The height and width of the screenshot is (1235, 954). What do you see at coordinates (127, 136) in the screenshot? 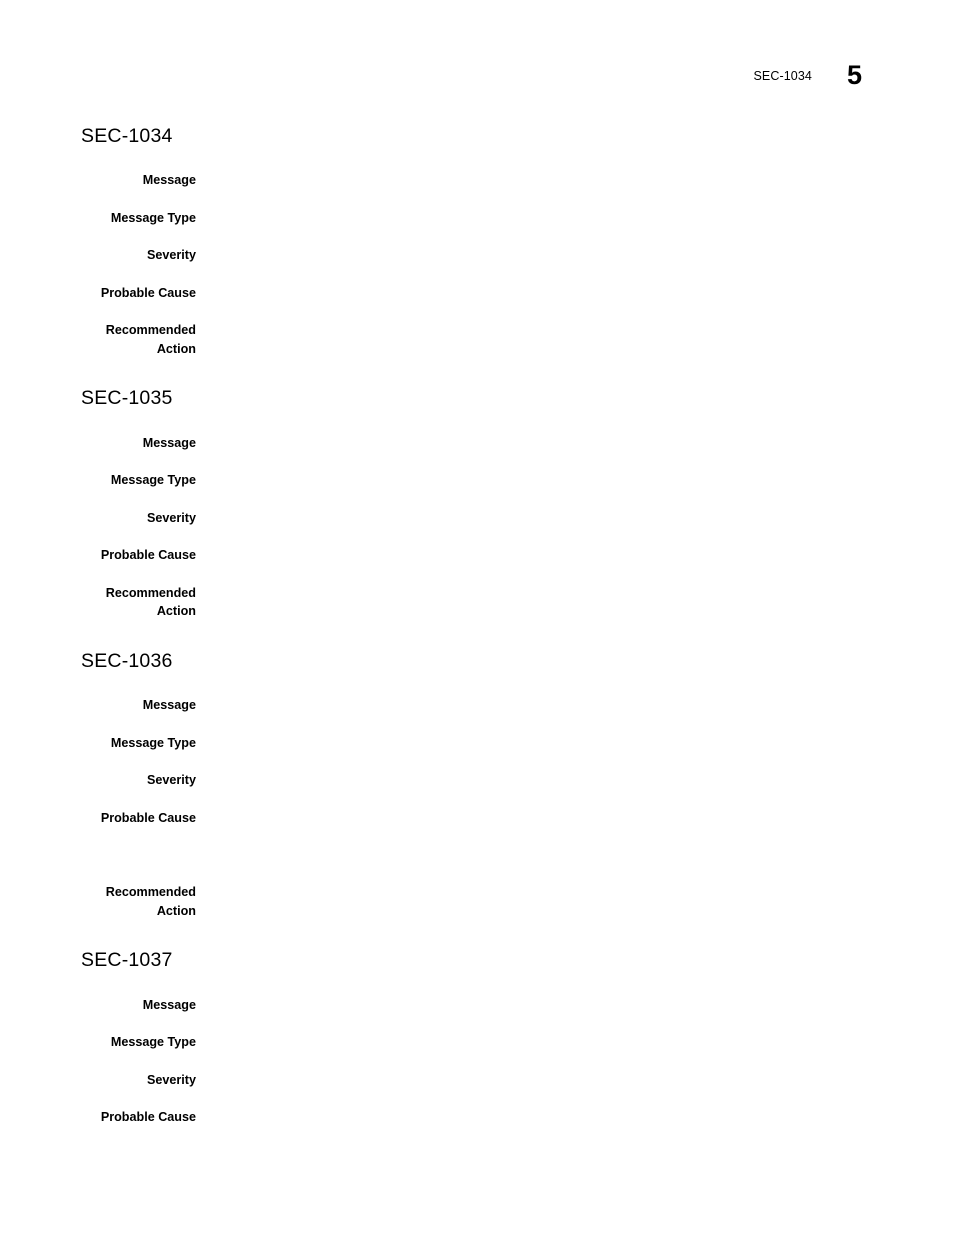
I see `section-heading: SEC-1034` at bounding box center [127, 136].